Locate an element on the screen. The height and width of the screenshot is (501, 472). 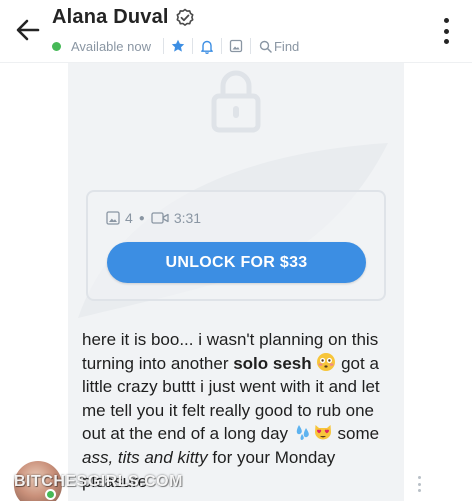
star-icon is located at coordinates (178, 46).